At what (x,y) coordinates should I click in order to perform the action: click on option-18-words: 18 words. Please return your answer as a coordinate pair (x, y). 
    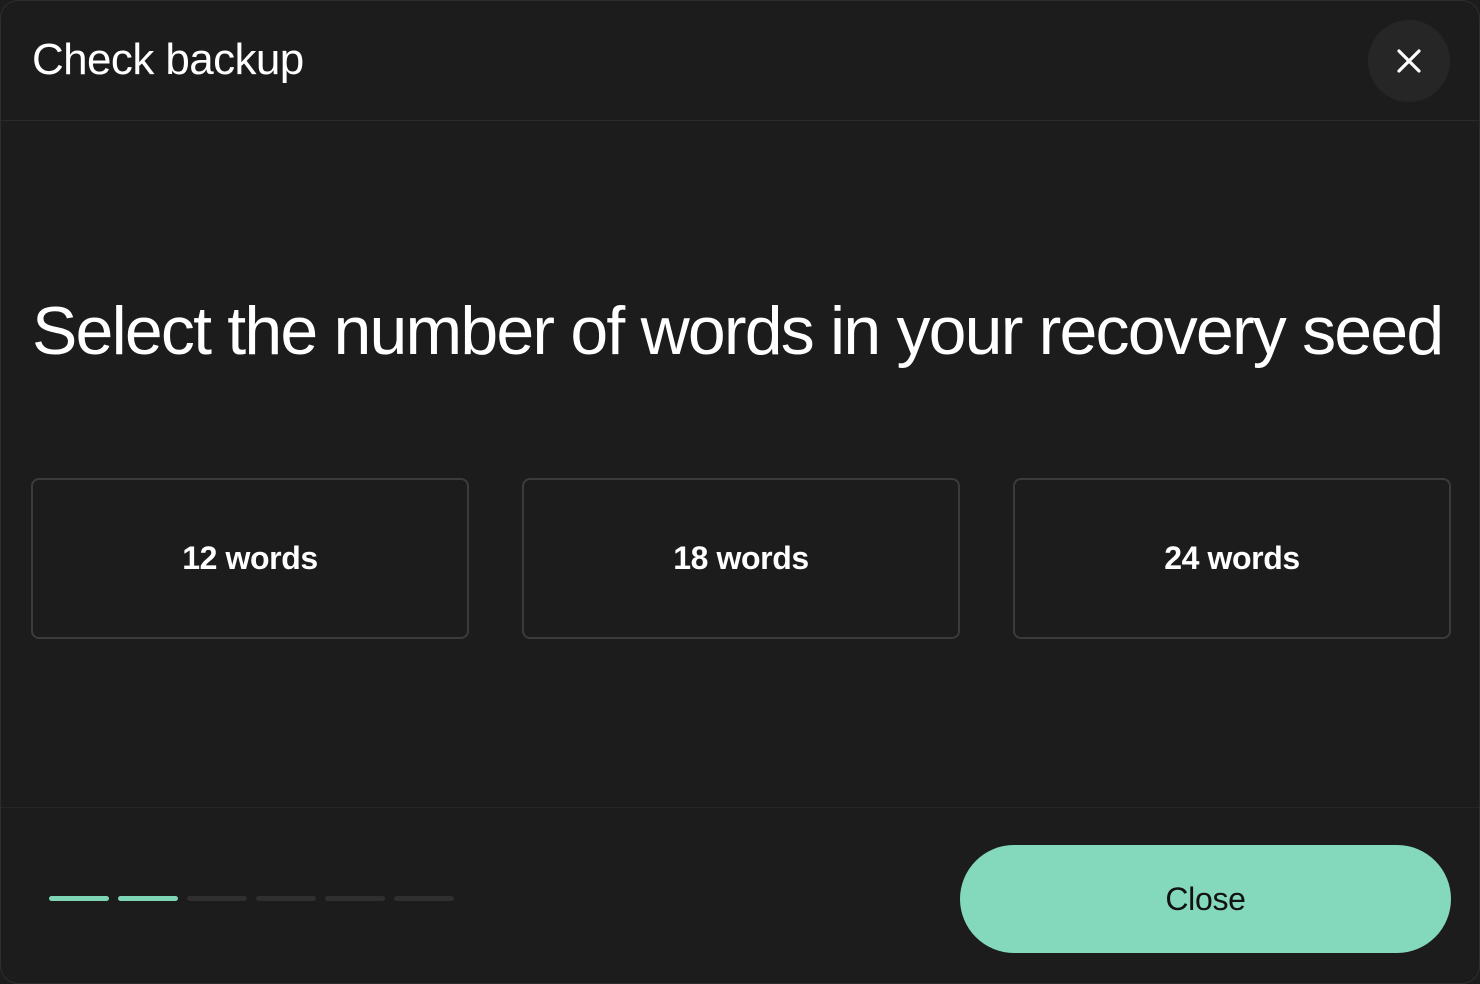
    Looking at the image, I should click on (741, 558).